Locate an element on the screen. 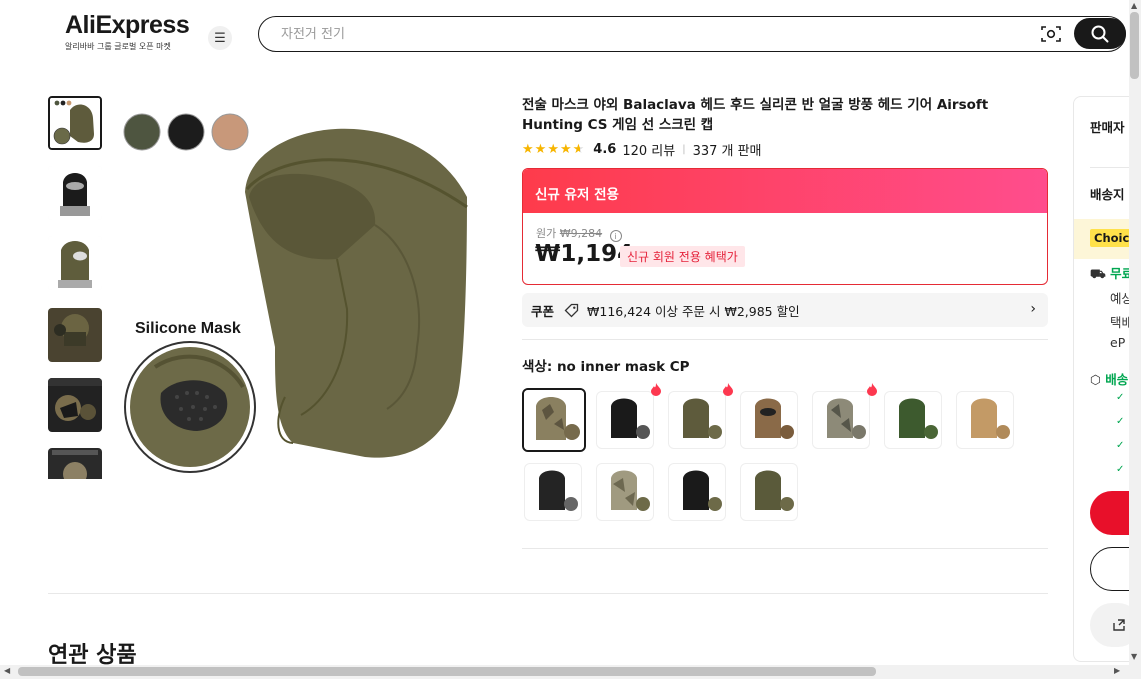 The image size is (1141, 679). rating-row: ★★★★★ 4.6 120 리뷰 | 337 개 판매 is located at coordinates (642, 149).